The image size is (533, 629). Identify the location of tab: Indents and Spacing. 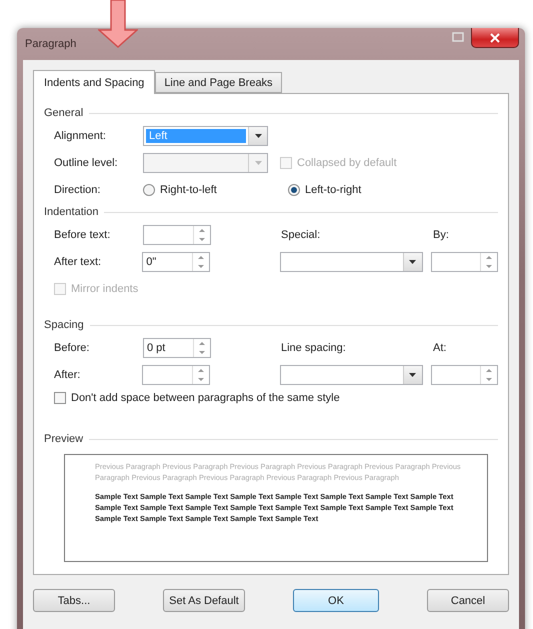
(94, 82).